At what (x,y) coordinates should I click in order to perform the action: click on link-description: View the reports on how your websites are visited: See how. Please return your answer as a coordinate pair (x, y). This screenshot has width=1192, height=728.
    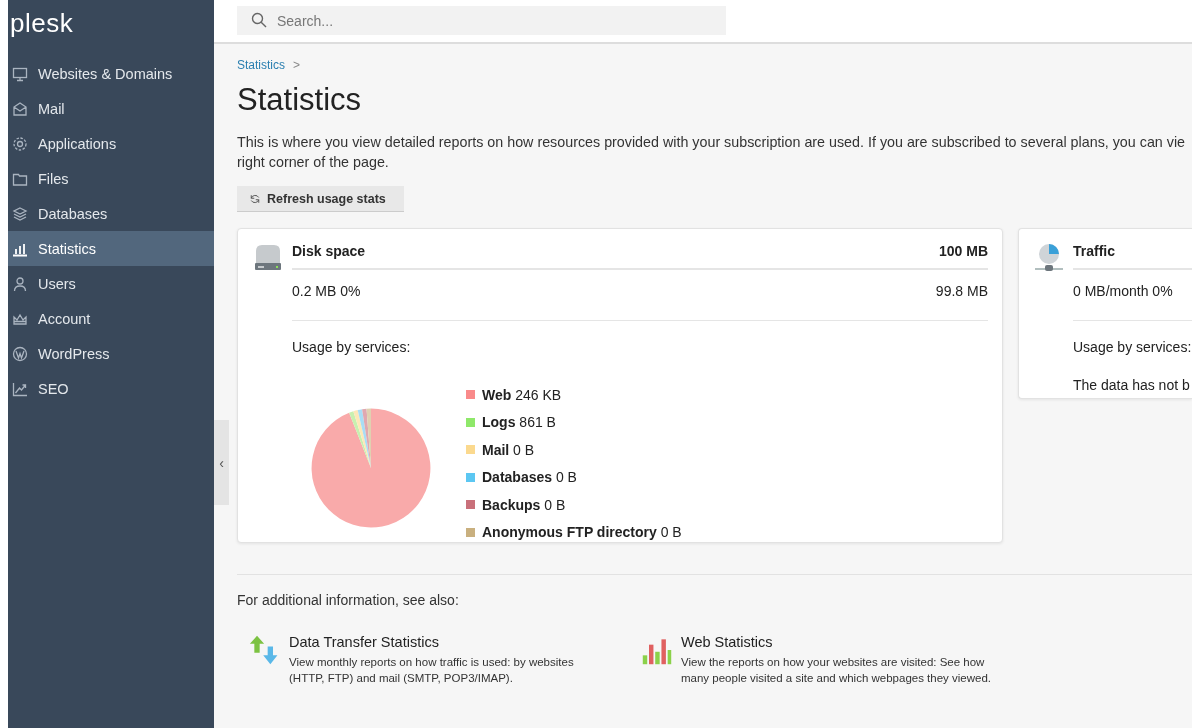
    Looking at the image, I should click on (833, 662).